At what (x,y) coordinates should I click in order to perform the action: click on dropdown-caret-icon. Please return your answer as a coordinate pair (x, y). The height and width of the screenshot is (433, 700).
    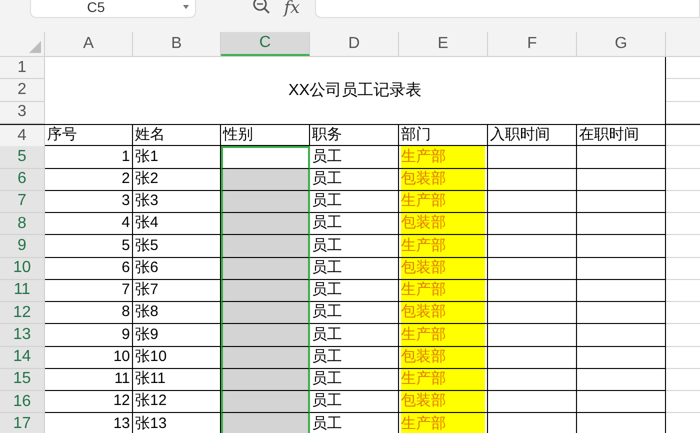
    Looking at the image, I should click on (186, 7).